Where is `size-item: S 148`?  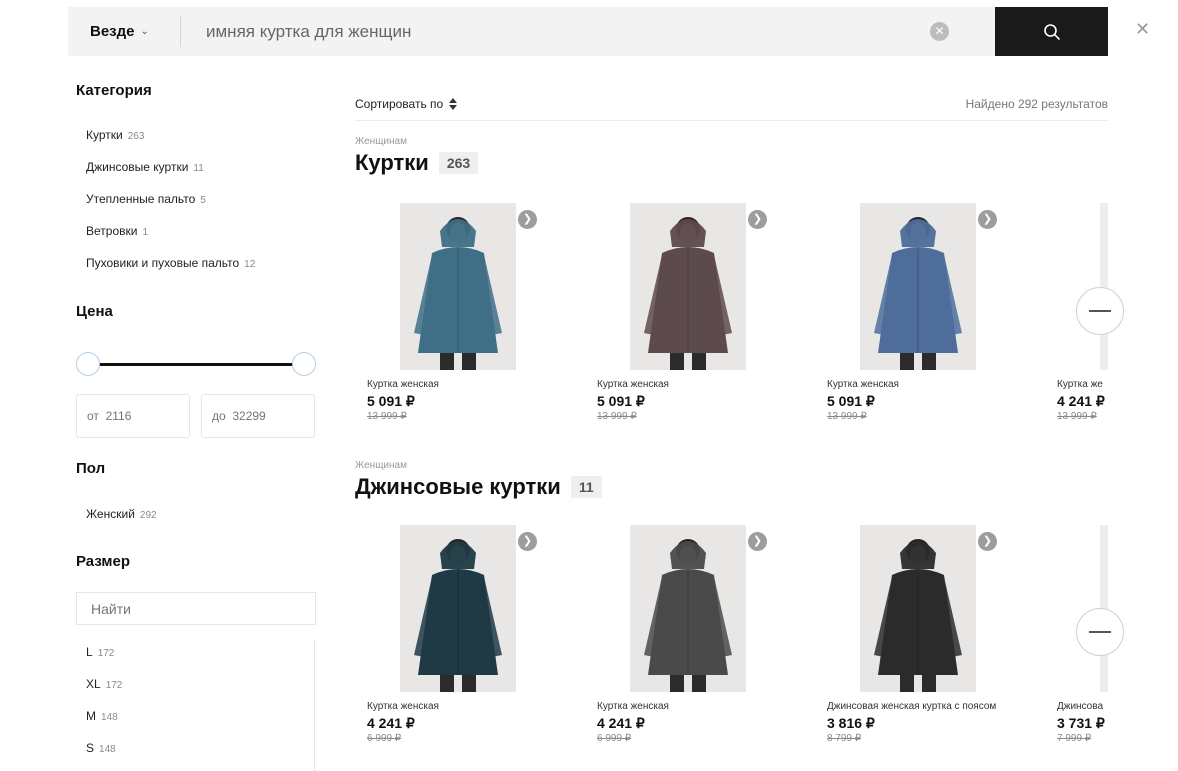
size-item: S 148 is located at coordinates (101, 748).